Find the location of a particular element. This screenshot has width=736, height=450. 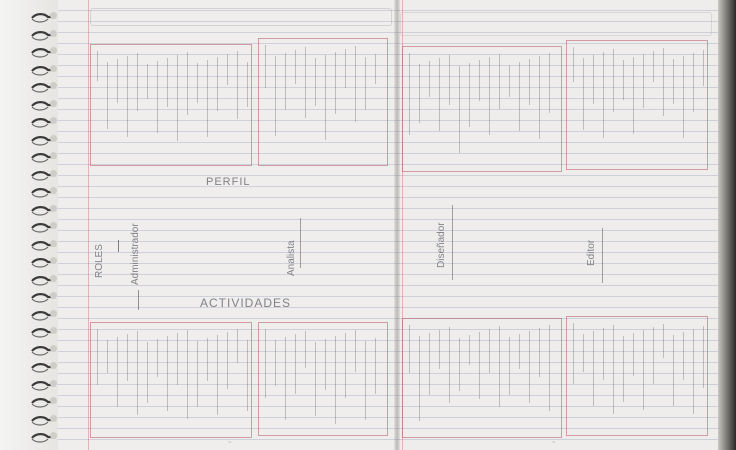

right-header-band is located at coordinates (556, 24).